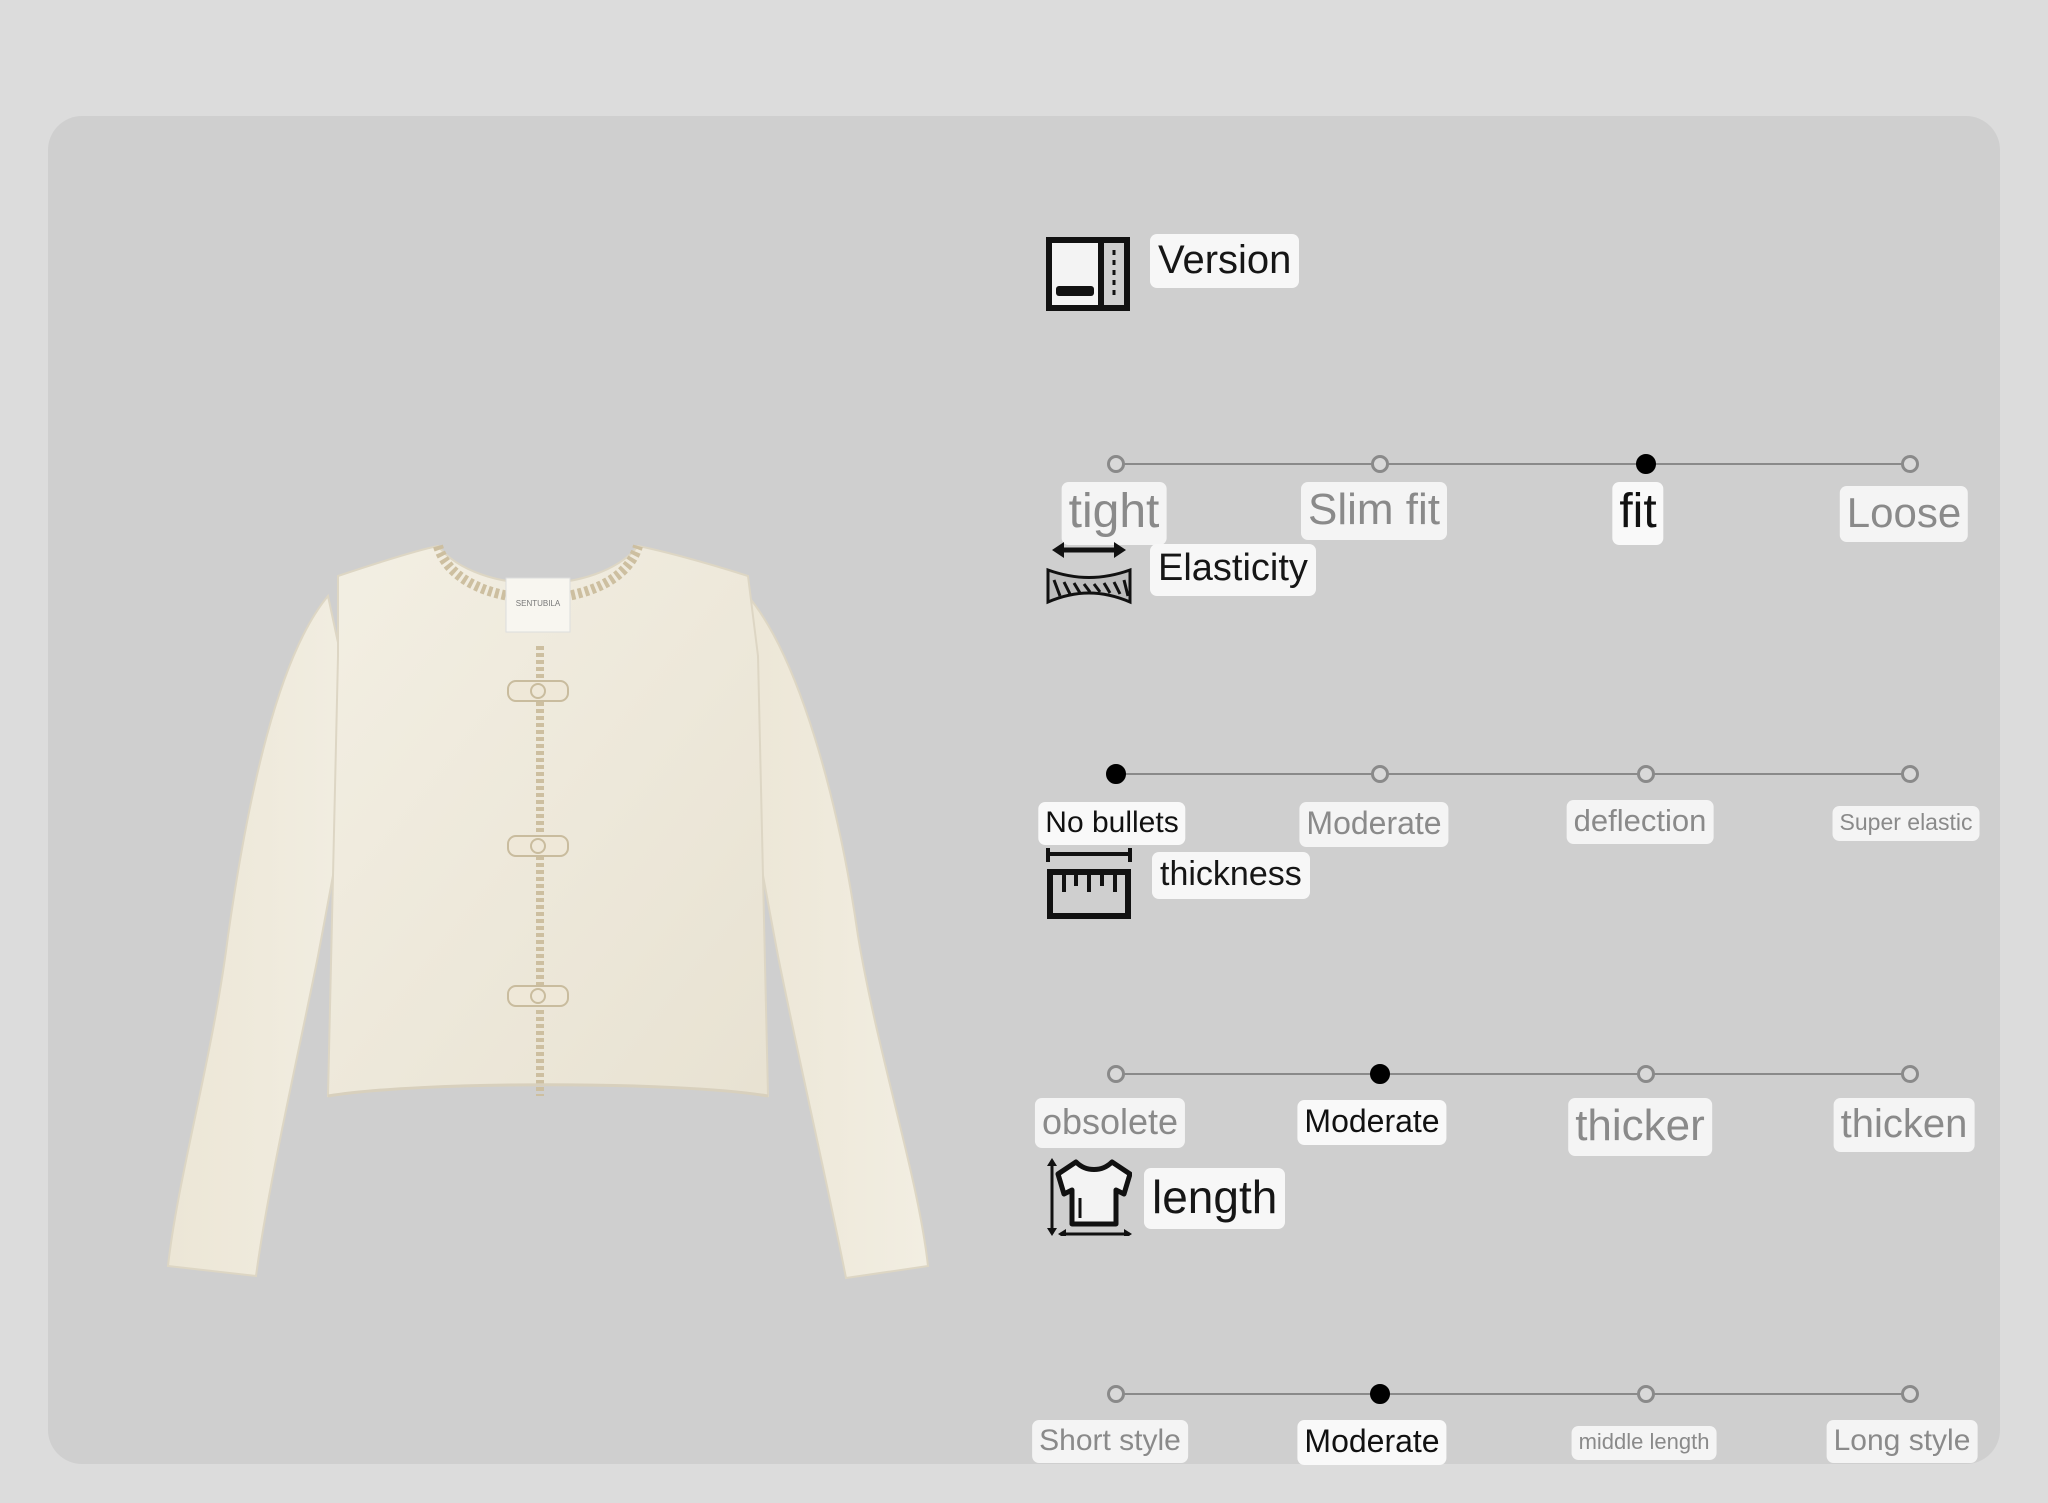  I want to click on length-option-dot-middle-length, so click(1646, 1394).